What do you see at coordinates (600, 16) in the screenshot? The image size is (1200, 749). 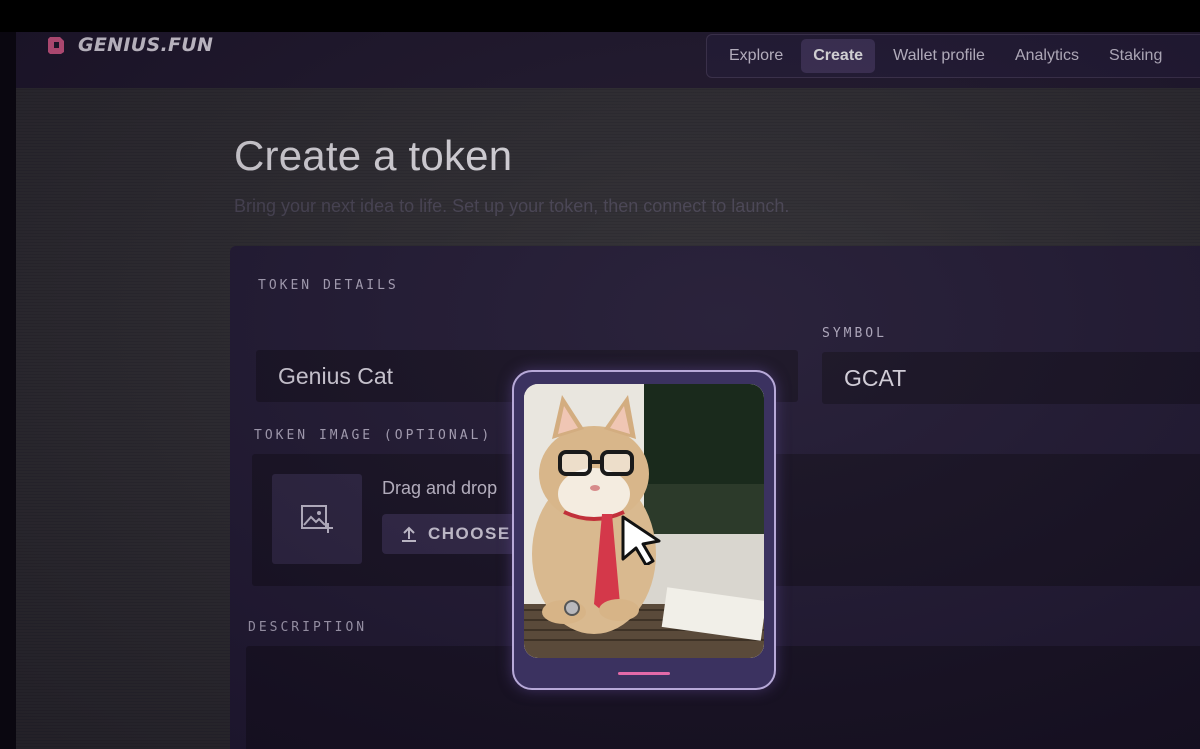 I see `letterbox` at bounding box center [600, 16].